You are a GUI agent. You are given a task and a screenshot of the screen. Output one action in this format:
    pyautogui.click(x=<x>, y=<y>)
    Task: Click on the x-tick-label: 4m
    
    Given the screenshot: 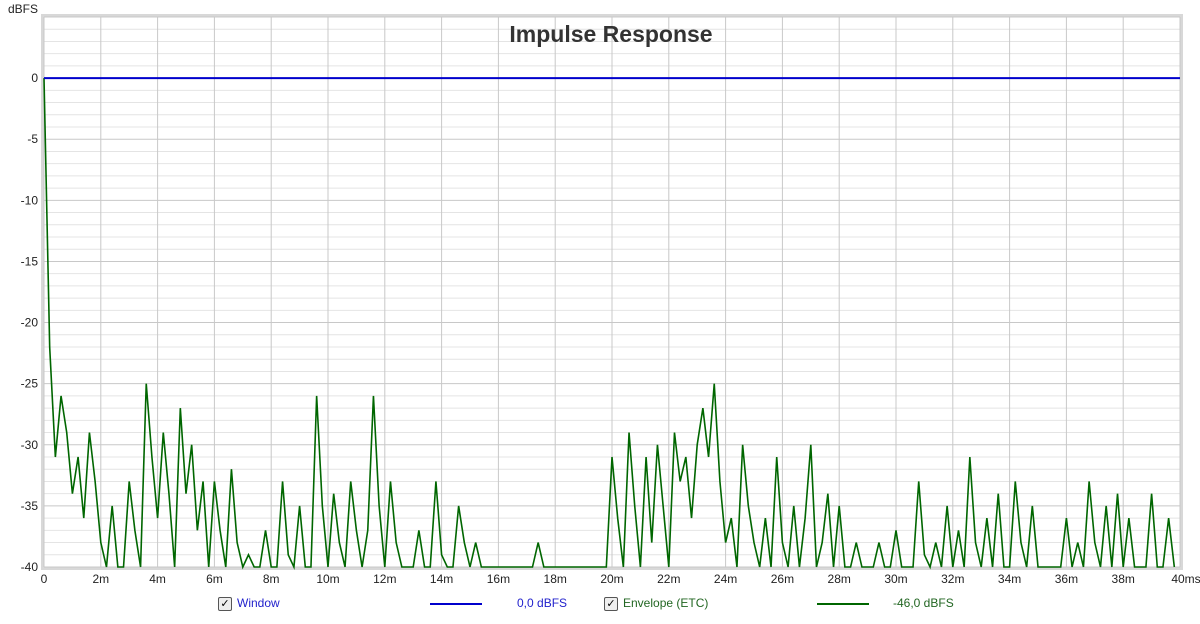 What is the action you would take?
    pyautogui.click(x=157, y=579)
    